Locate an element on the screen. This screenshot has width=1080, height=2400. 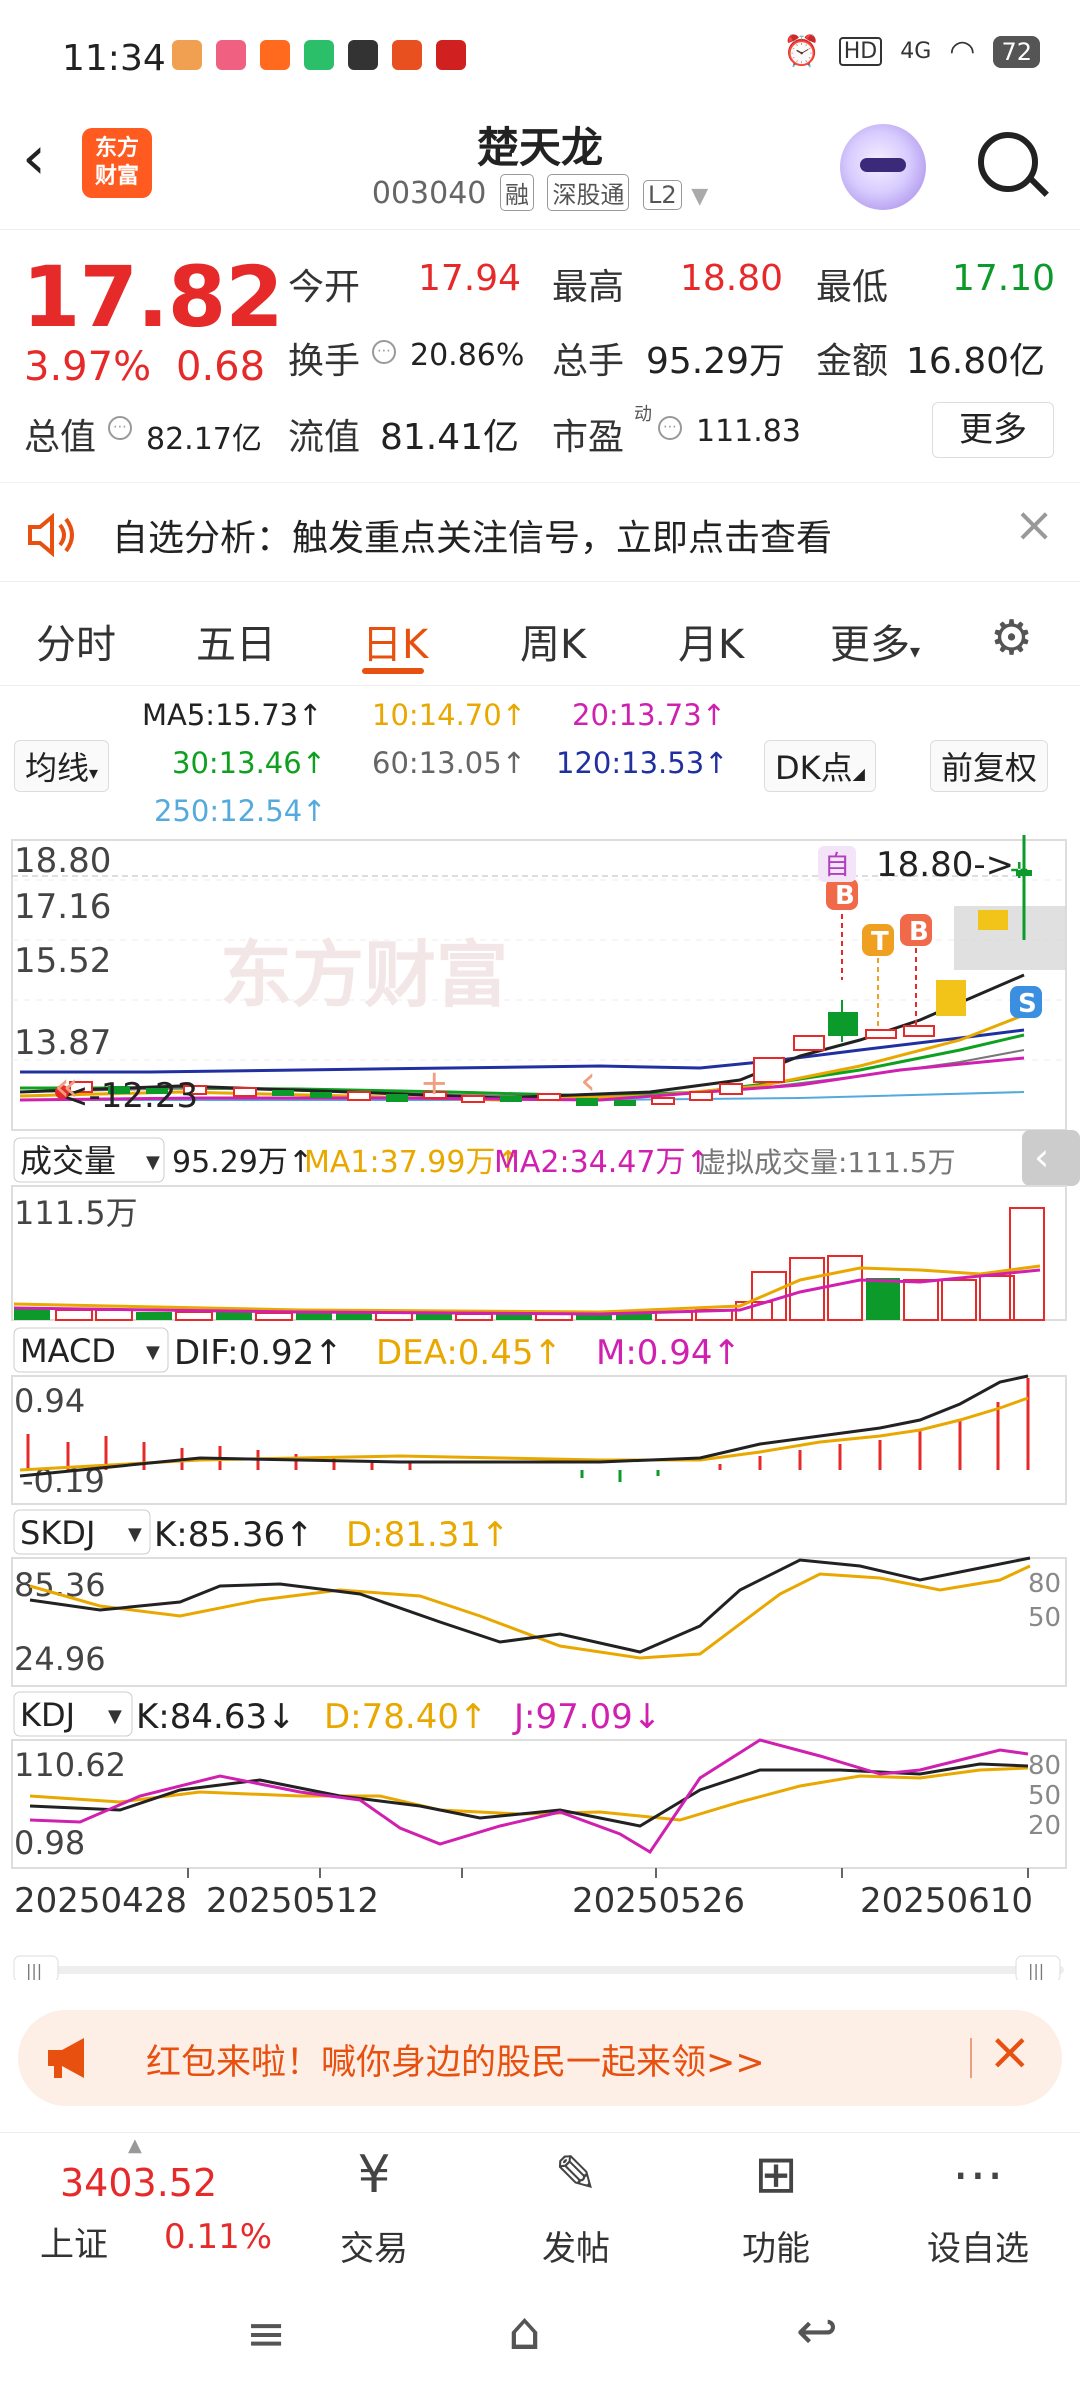
tab-weekly-k: 周K is located at coordinates (553, 641).